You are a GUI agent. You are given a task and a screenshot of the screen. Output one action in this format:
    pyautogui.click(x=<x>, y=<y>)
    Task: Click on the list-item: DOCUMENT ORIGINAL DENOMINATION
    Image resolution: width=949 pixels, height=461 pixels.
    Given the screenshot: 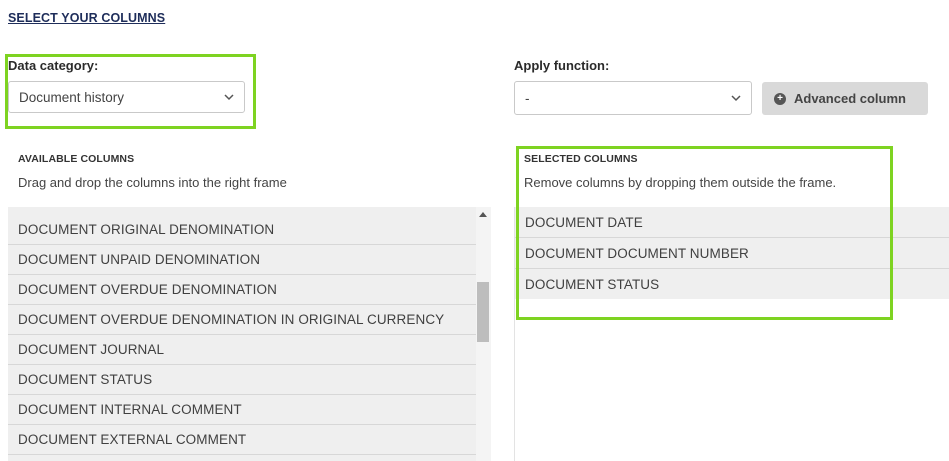 What is the action you would take?
    pyautogui.click(x=242, y=230)
    